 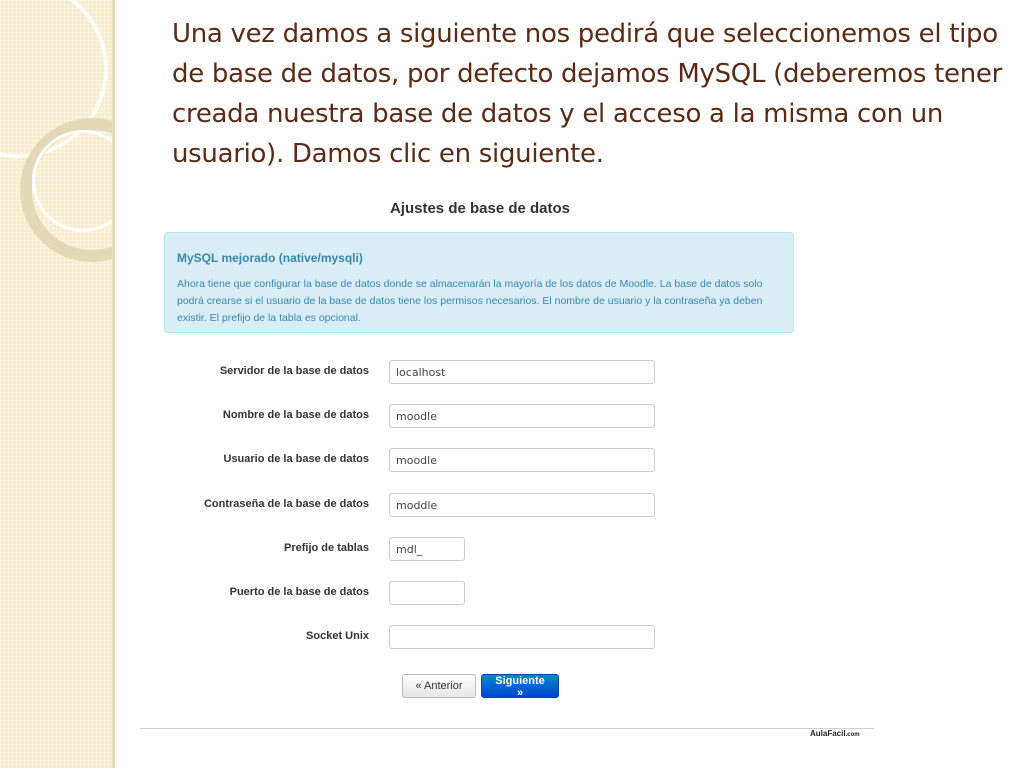 I want to click on db-name-input, so click(x=522, y=416).